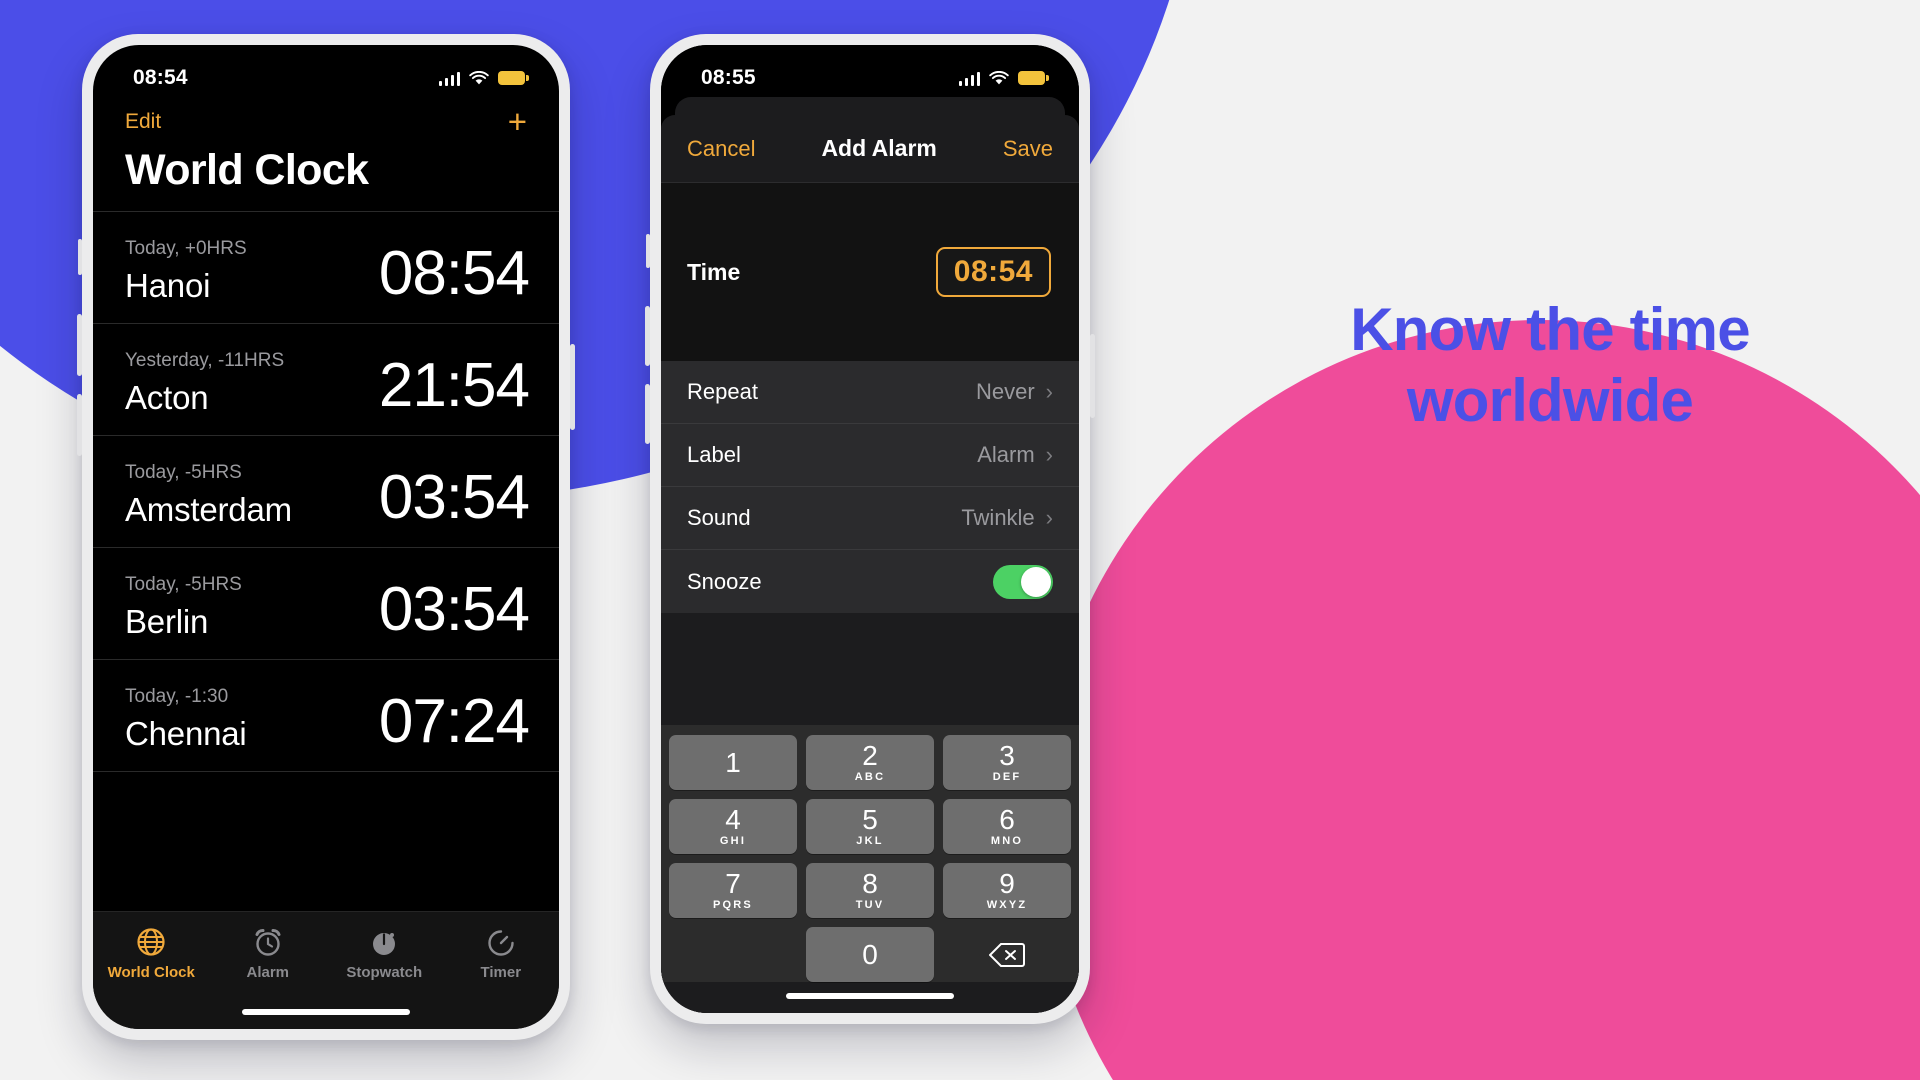  Describe the element at coordinates (167, 621) in the screenshot. I see `clock-city: Berlin` at that location.